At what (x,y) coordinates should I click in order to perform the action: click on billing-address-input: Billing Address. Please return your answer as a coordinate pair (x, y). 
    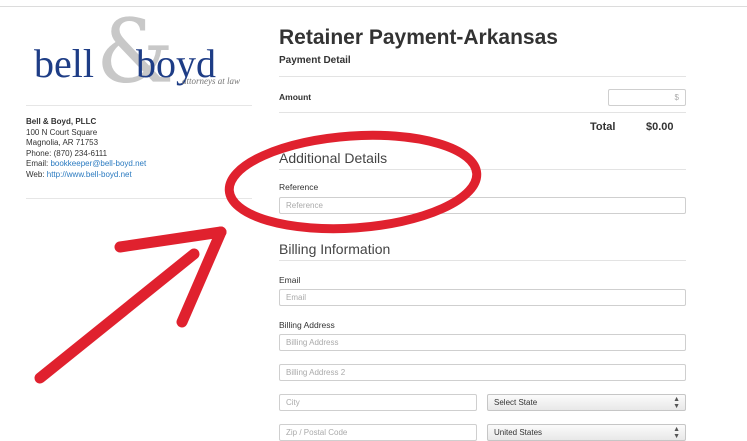
    Looking at the image, I should click on (482, 342).